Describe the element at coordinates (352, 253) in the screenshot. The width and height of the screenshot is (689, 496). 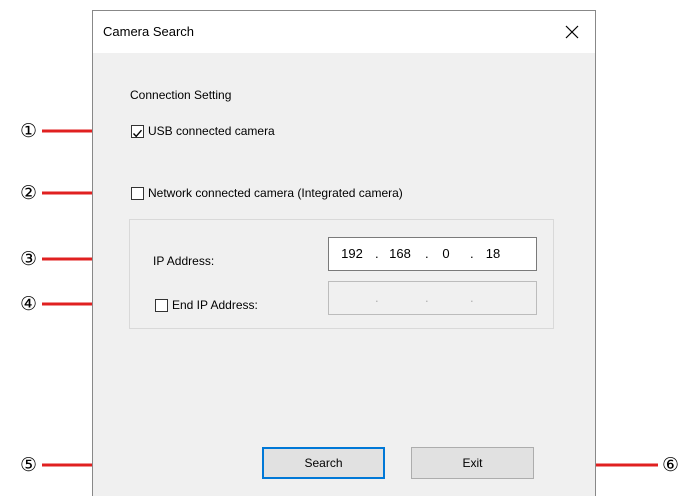
I see `ip-octet-1: 192` at that location.